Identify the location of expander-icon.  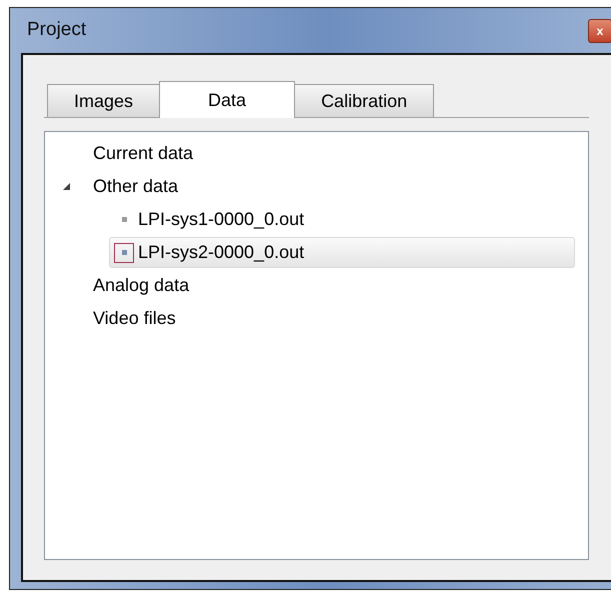
(66, 186).